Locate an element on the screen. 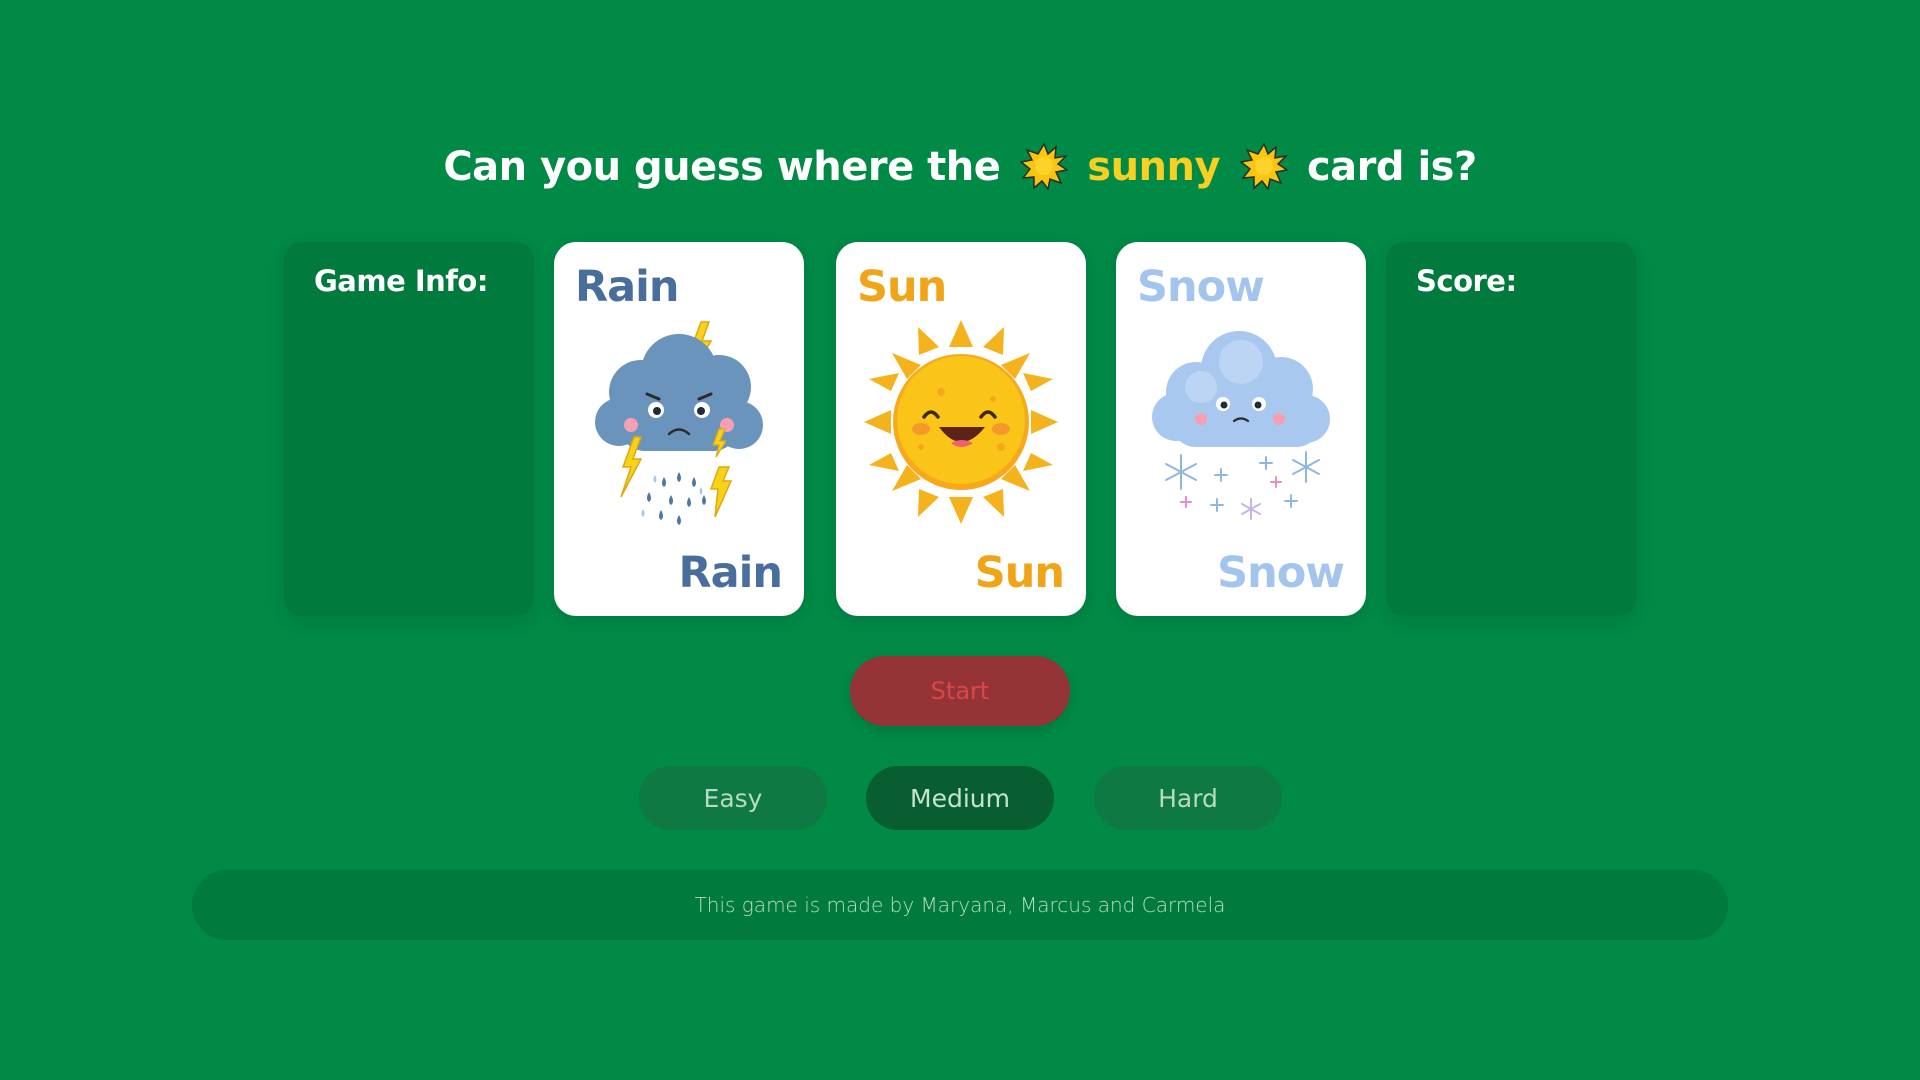 The height and width of the screenshot is (1080, 1920). level-easy-button: Easy is located at coordinates (733, 798).